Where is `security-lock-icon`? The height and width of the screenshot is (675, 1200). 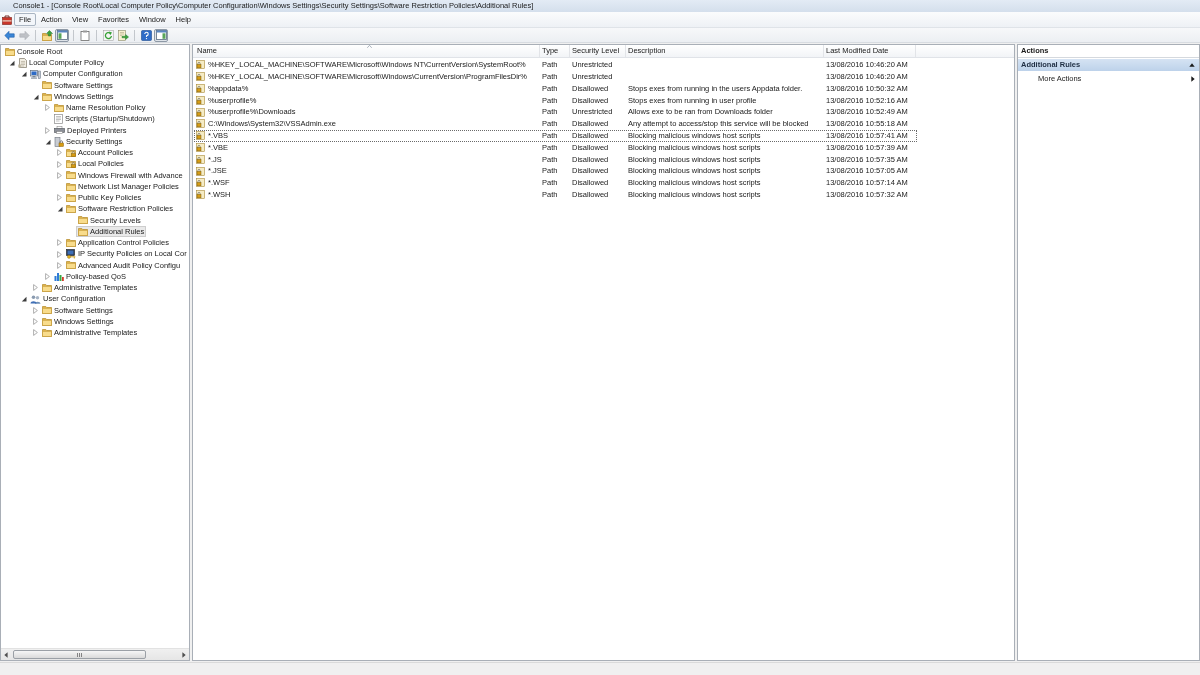 security-lock-icon is located at coordinates (59, 141).